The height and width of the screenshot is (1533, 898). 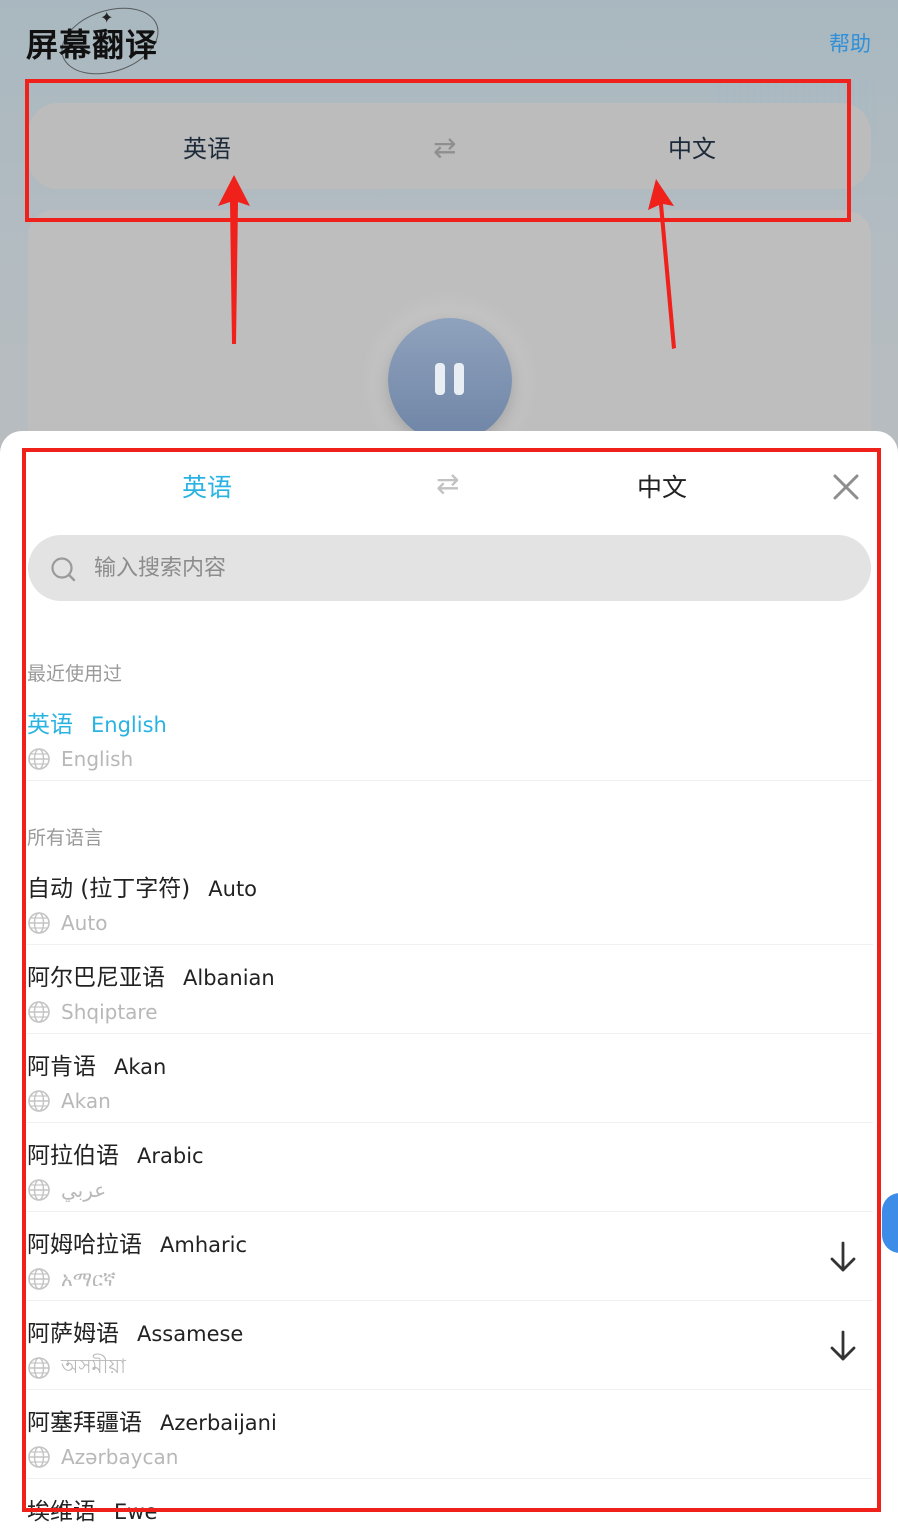 What do you see at coordinates (846, 487) in the screenshot?
I see `close-icon` at bounding box center [846, 487].